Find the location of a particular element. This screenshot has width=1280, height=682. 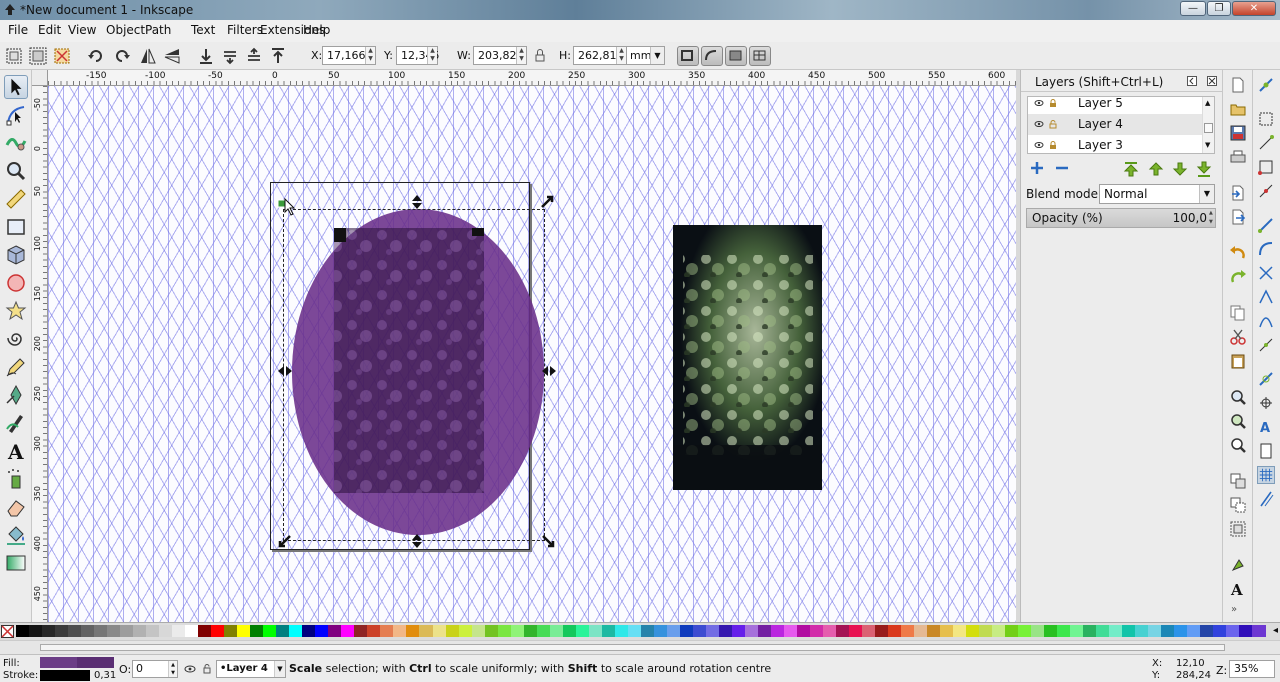

copy-icon is located at coordinates (1238, 313).